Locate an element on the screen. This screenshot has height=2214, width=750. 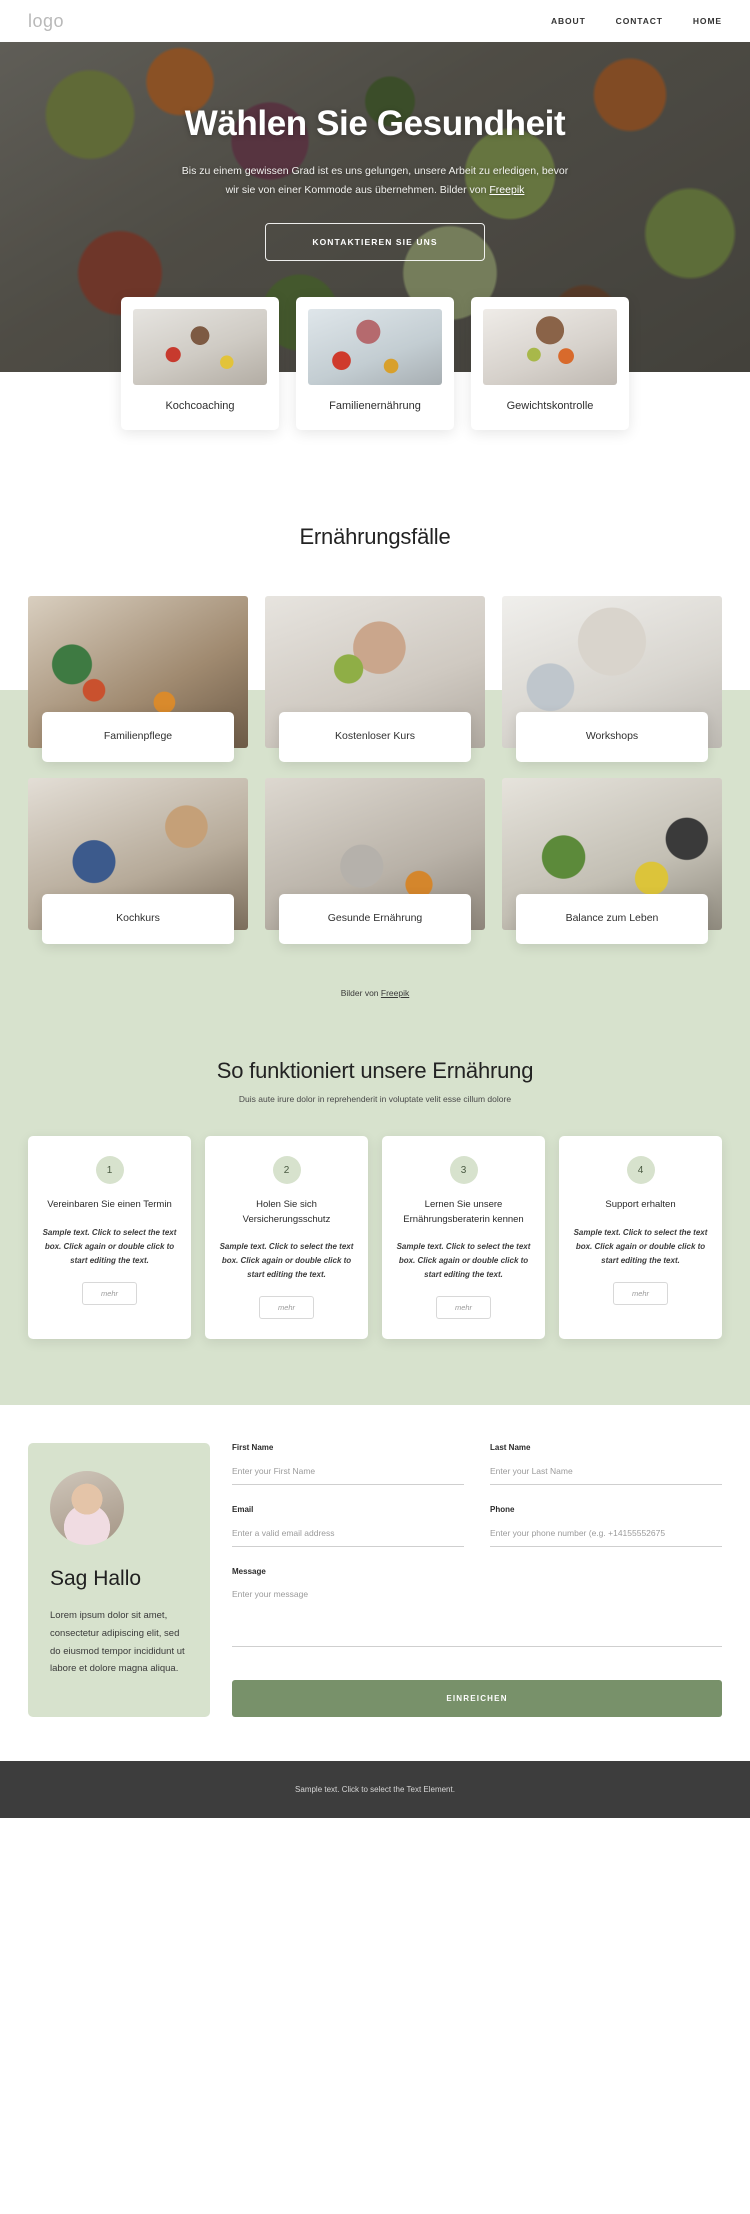
contact-heading: Sag Hallo is located at coordinates (96, 1579).